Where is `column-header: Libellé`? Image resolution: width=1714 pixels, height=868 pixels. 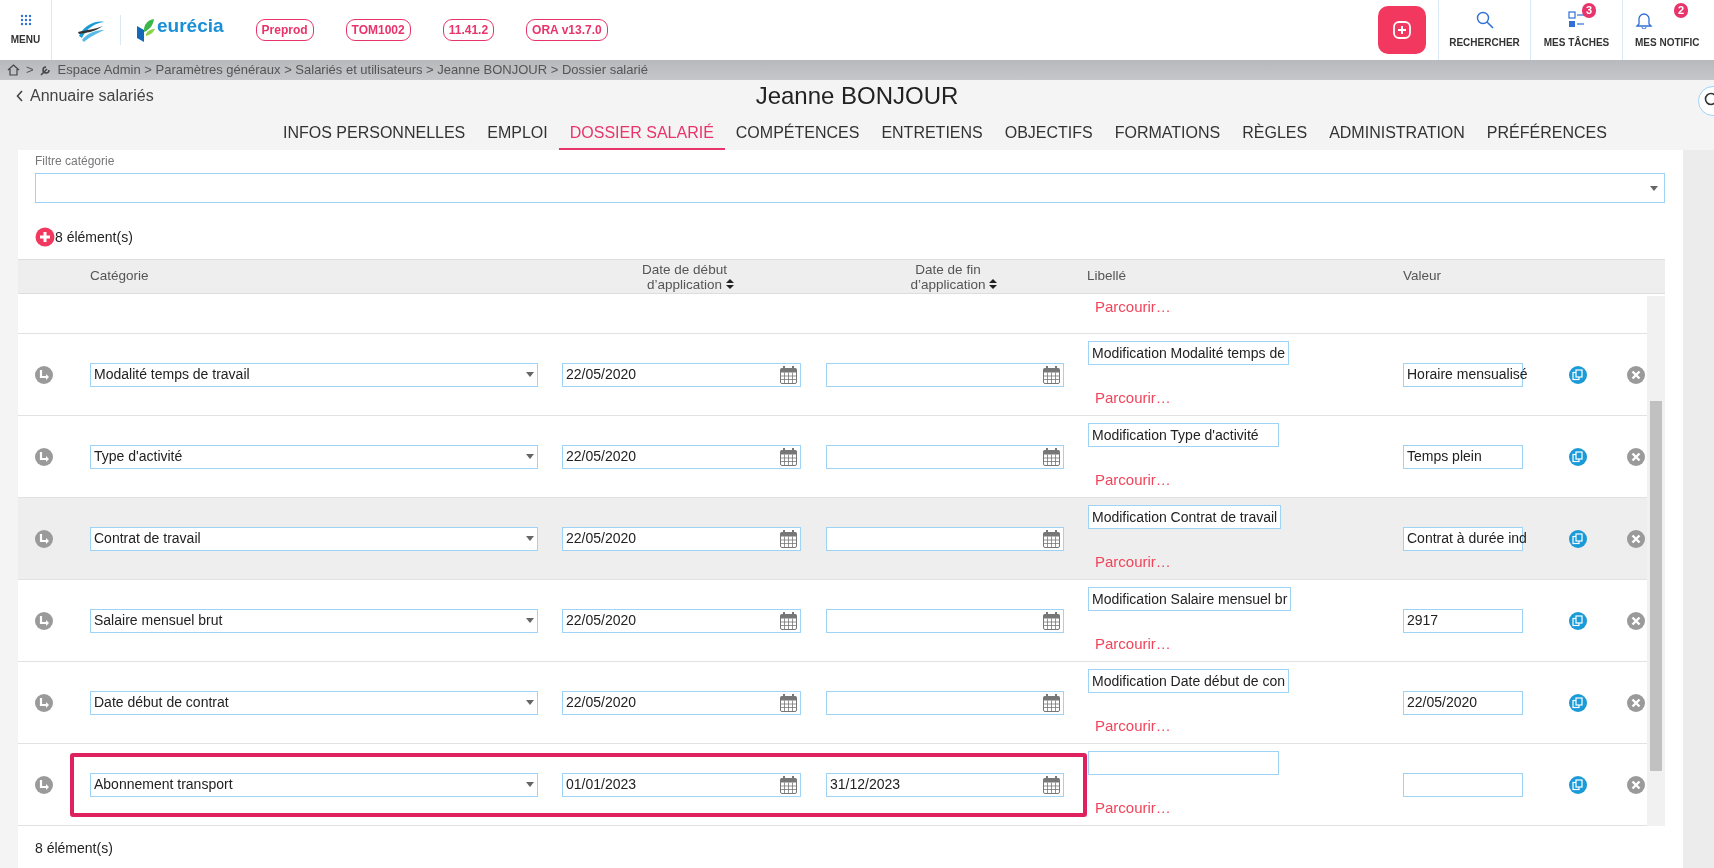 column-header: Libellé is located at coordinates (1107, 276).